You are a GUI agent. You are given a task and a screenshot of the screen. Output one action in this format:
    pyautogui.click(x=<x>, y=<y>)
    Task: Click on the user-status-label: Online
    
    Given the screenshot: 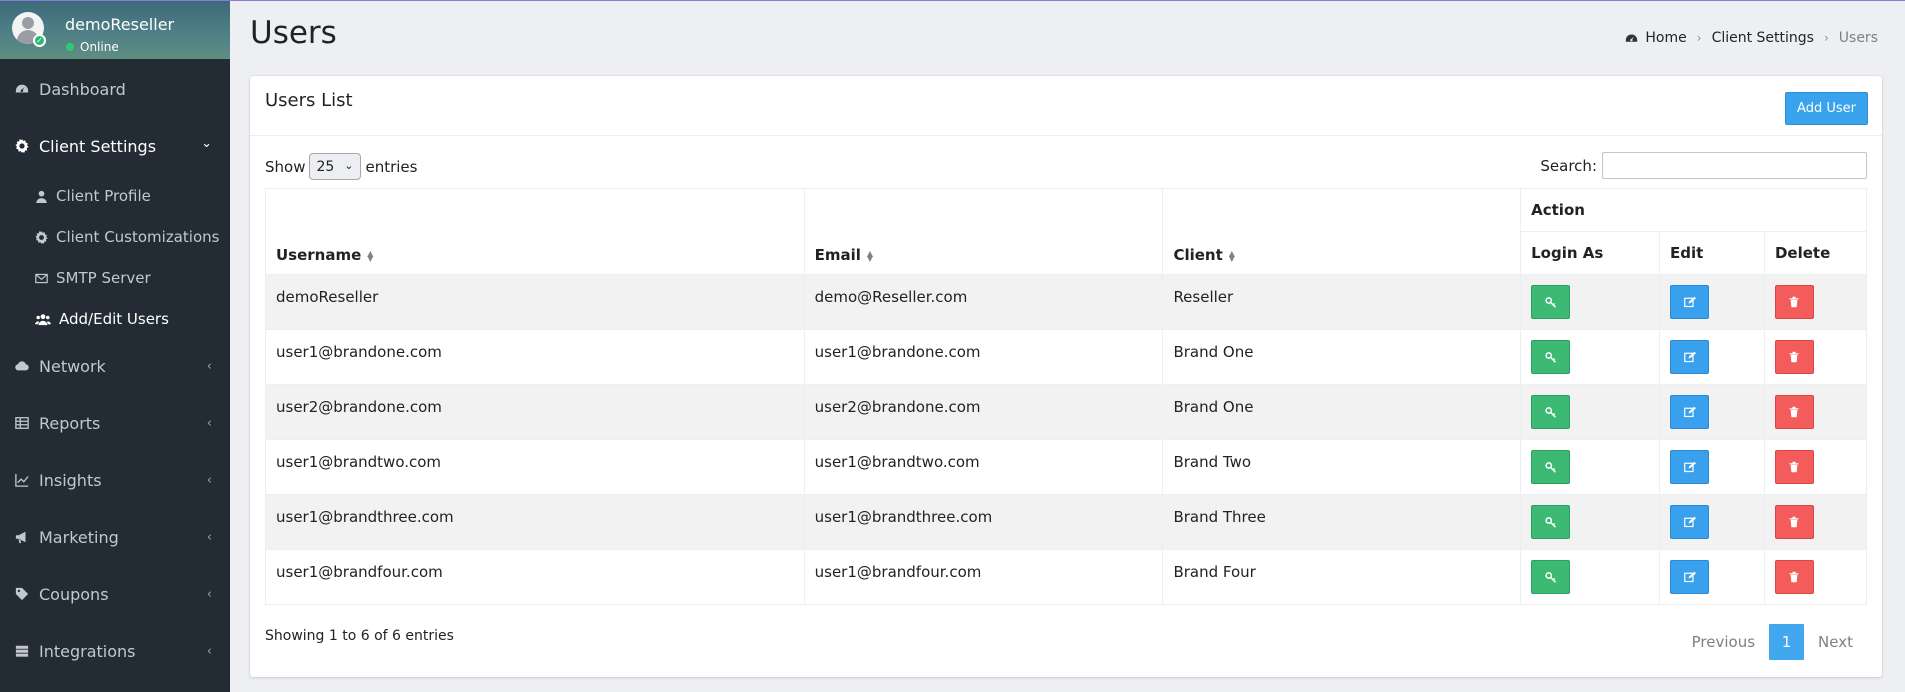 What is the action you would take?
    pyautogui.click(x=99, y=47)
    